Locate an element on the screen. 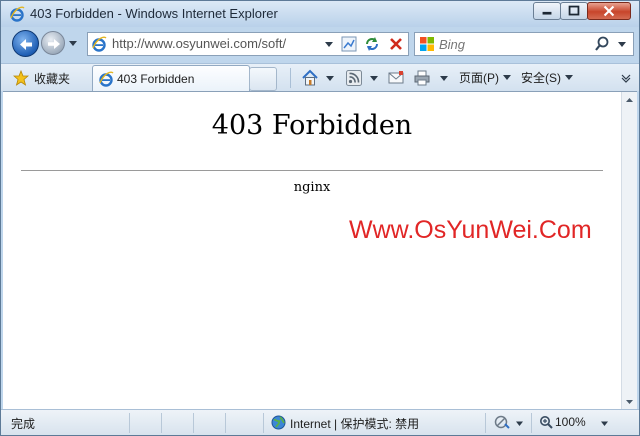 The image size is (640, 436). vertical-scrollbar is located at coordinates (629, 251).